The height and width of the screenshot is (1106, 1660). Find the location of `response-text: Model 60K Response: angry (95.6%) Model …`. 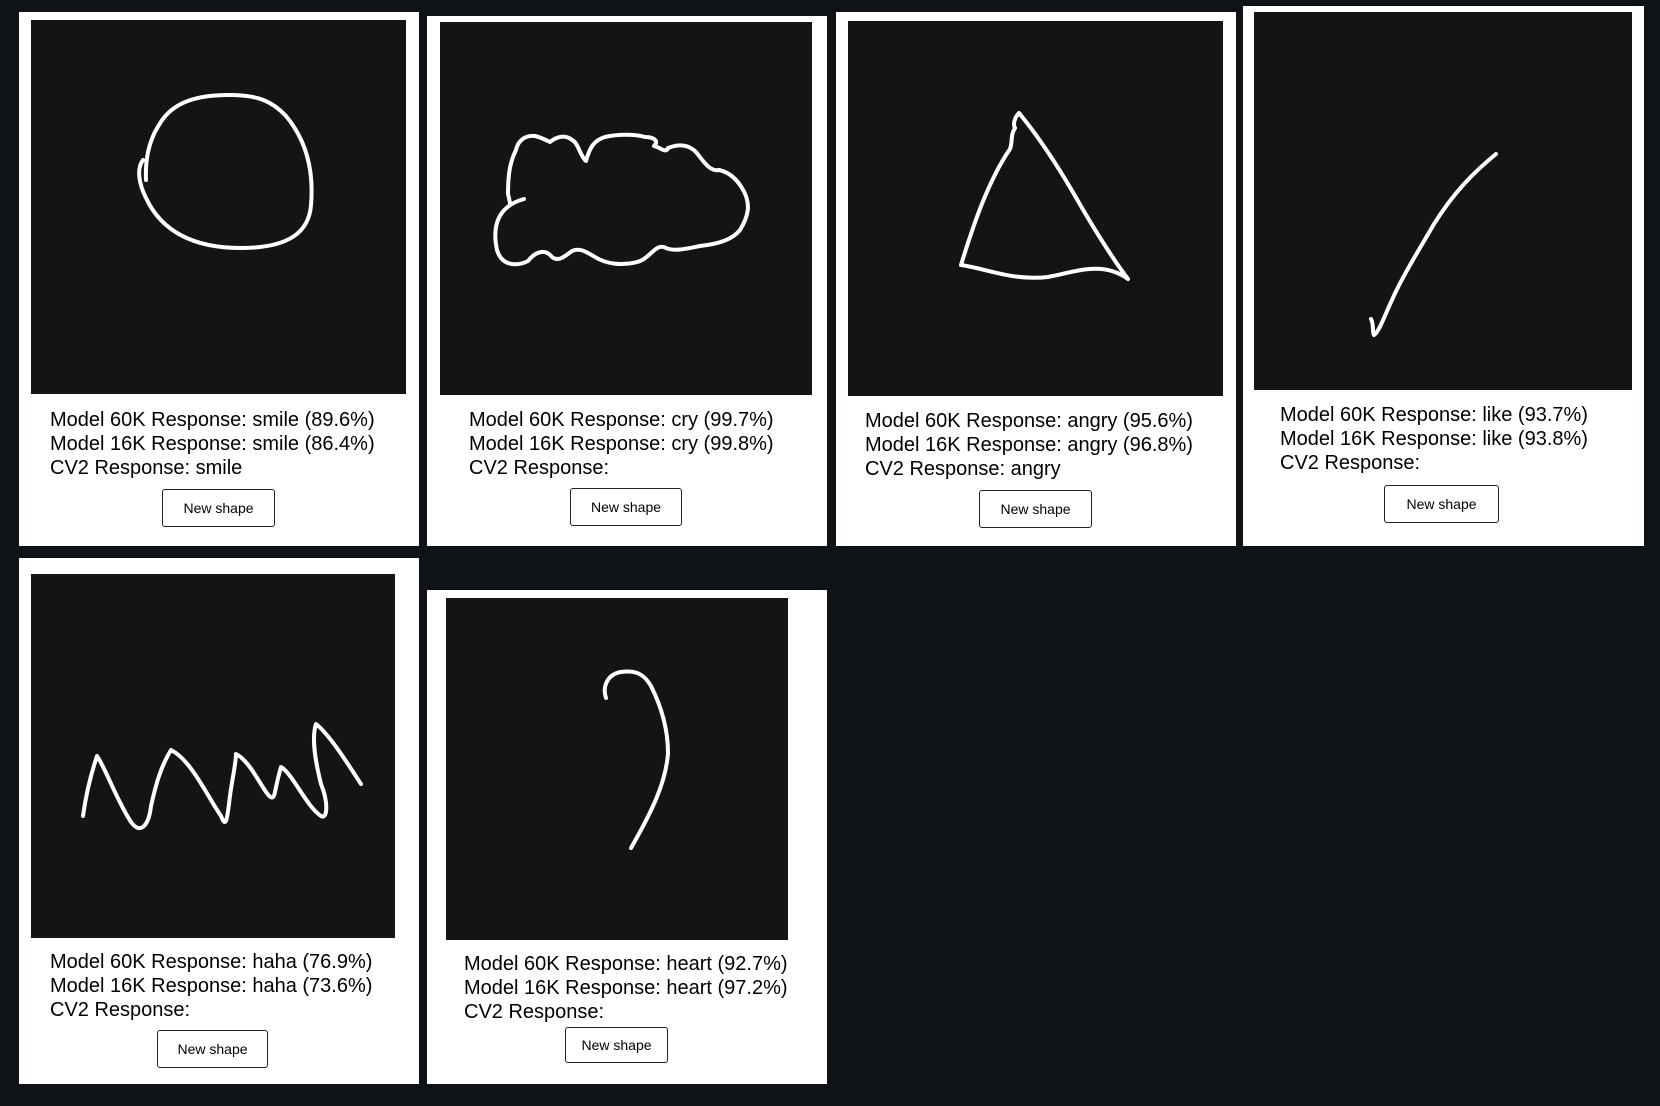

response-text: Model 60K Response: angry (95.6%) Model … is located at coordinates (1029, 445).